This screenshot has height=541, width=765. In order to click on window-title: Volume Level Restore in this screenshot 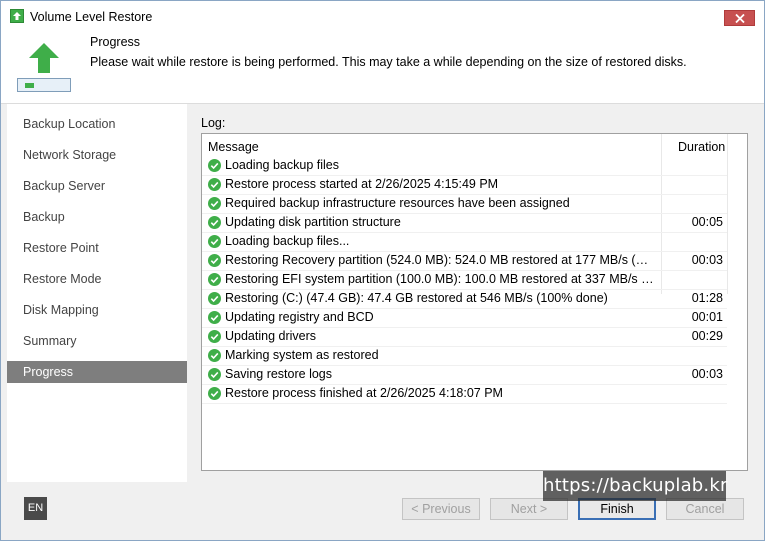, I will do `click(91, 17)`.